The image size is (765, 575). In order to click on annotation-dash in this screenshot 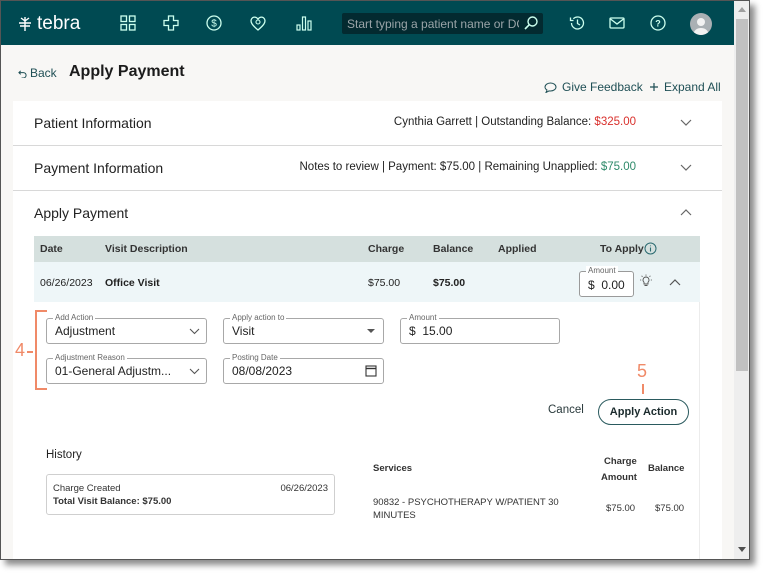, I will do `click(30, 352)`.